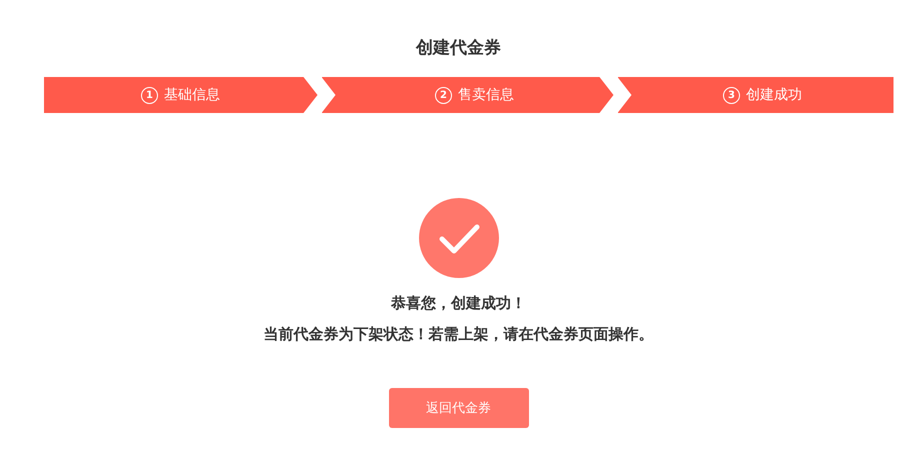 The image size is (917, 459). What do you see at coordinates (486, 95) in the screenshot?
I see `step-label: 售卖信息` at bounding box center [486, 95].